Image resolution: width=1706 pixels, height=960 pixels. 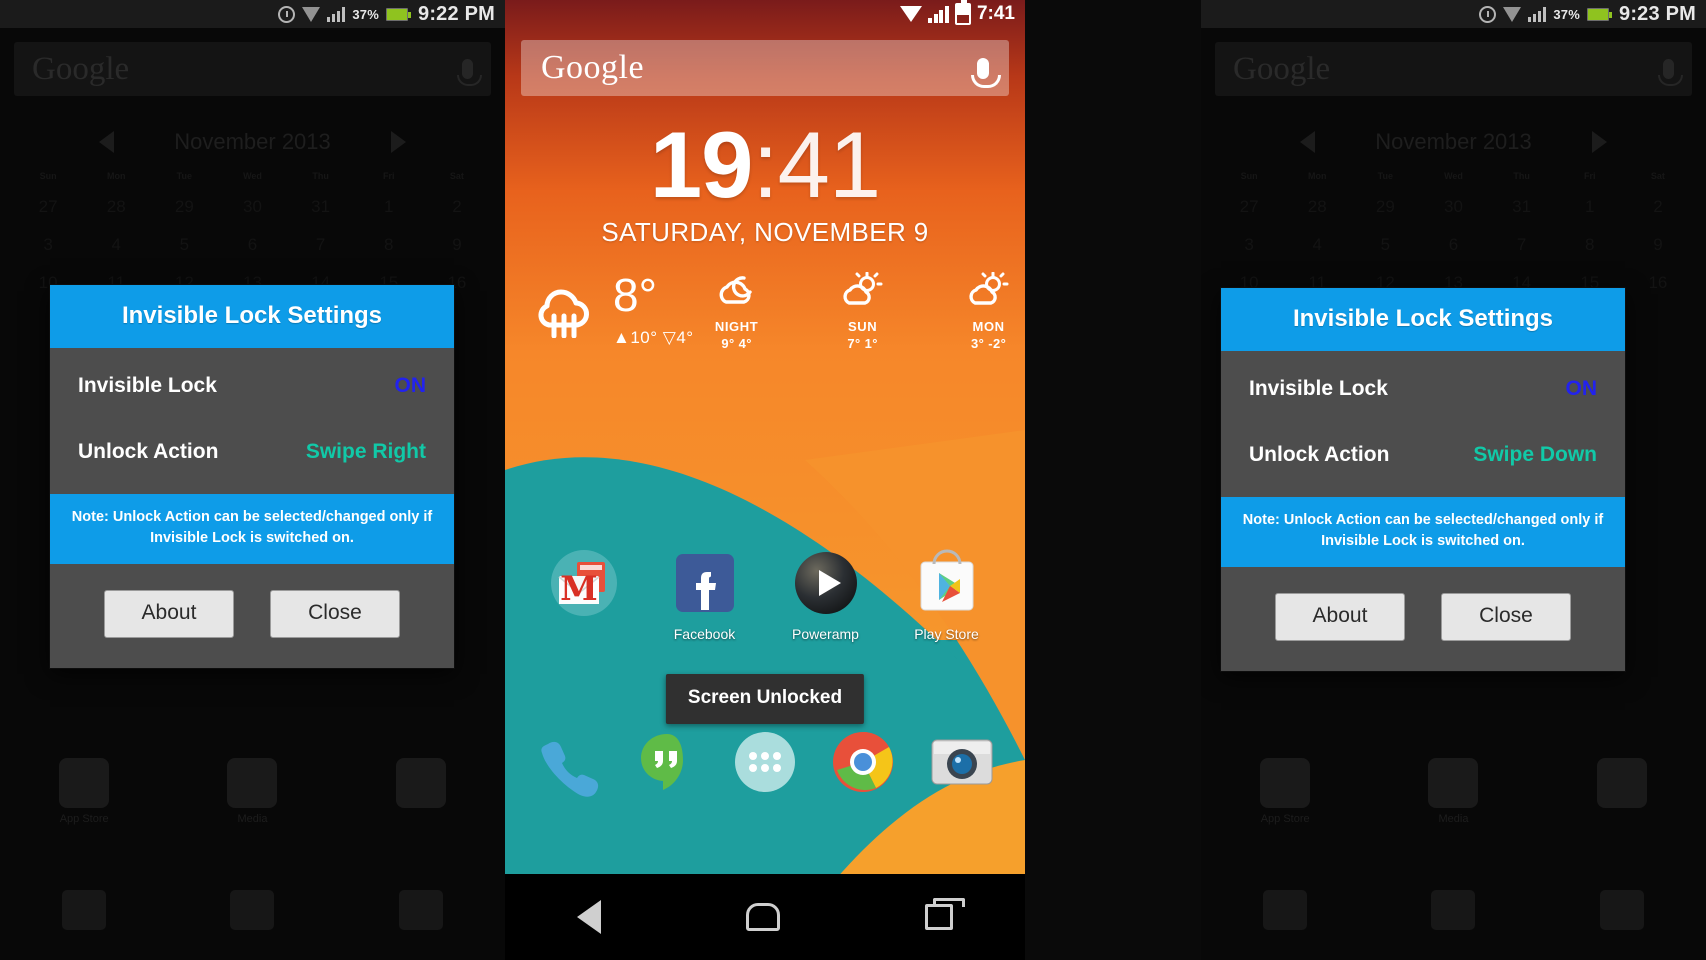 I want to click on weekday: Wed, so click(x=252, y=176).